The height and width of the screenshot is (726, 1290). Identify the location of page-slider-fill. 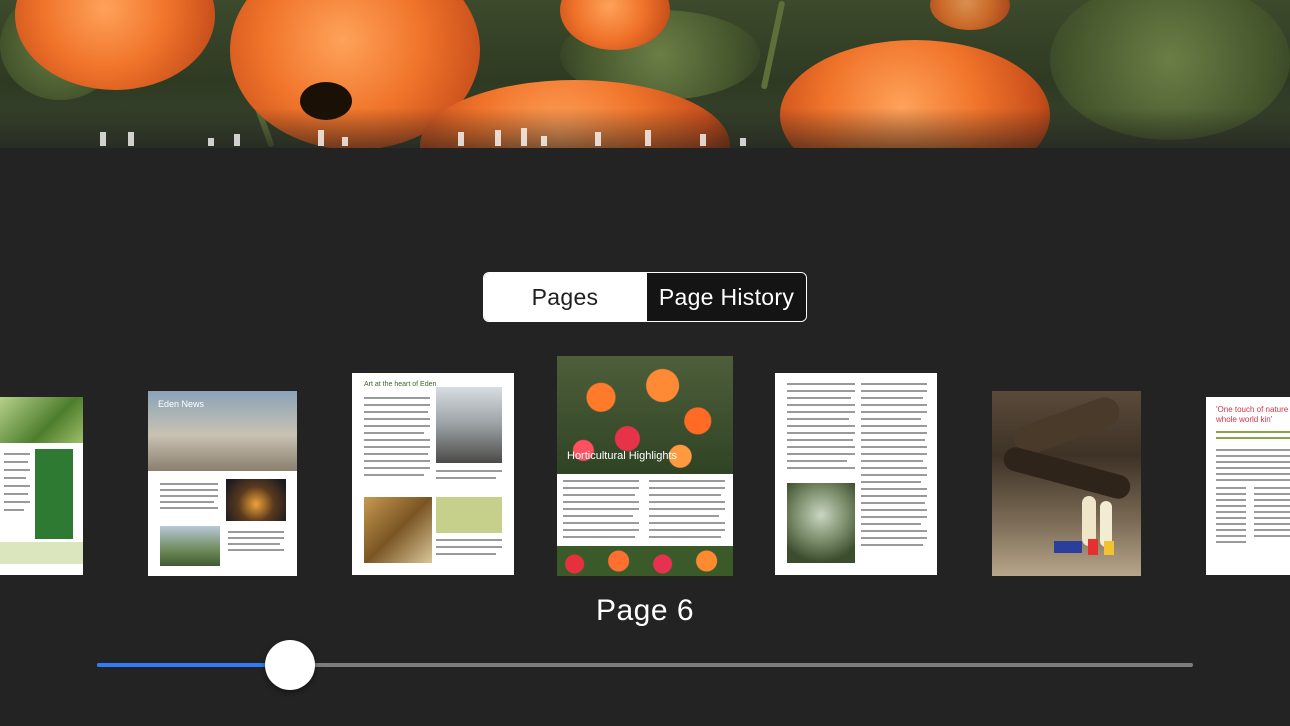
(193, 665).